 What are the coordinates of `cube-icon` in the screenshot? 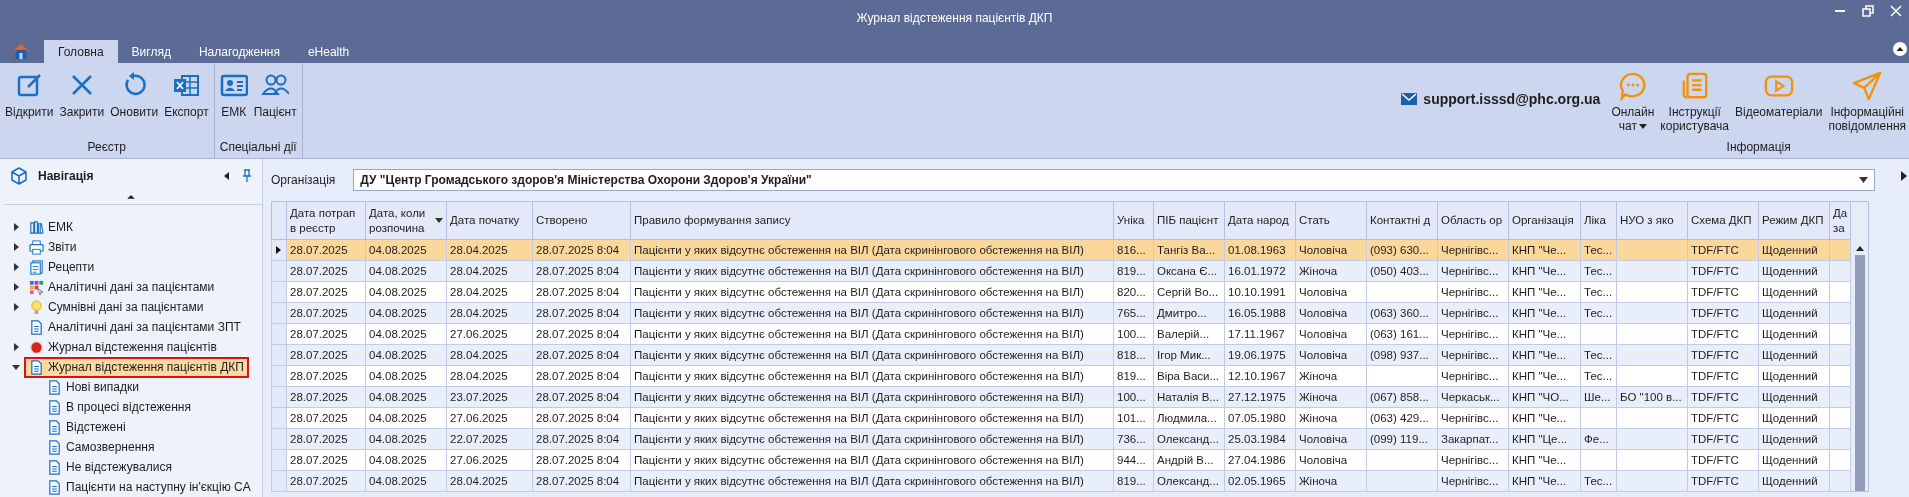 It's located at (19, 176).